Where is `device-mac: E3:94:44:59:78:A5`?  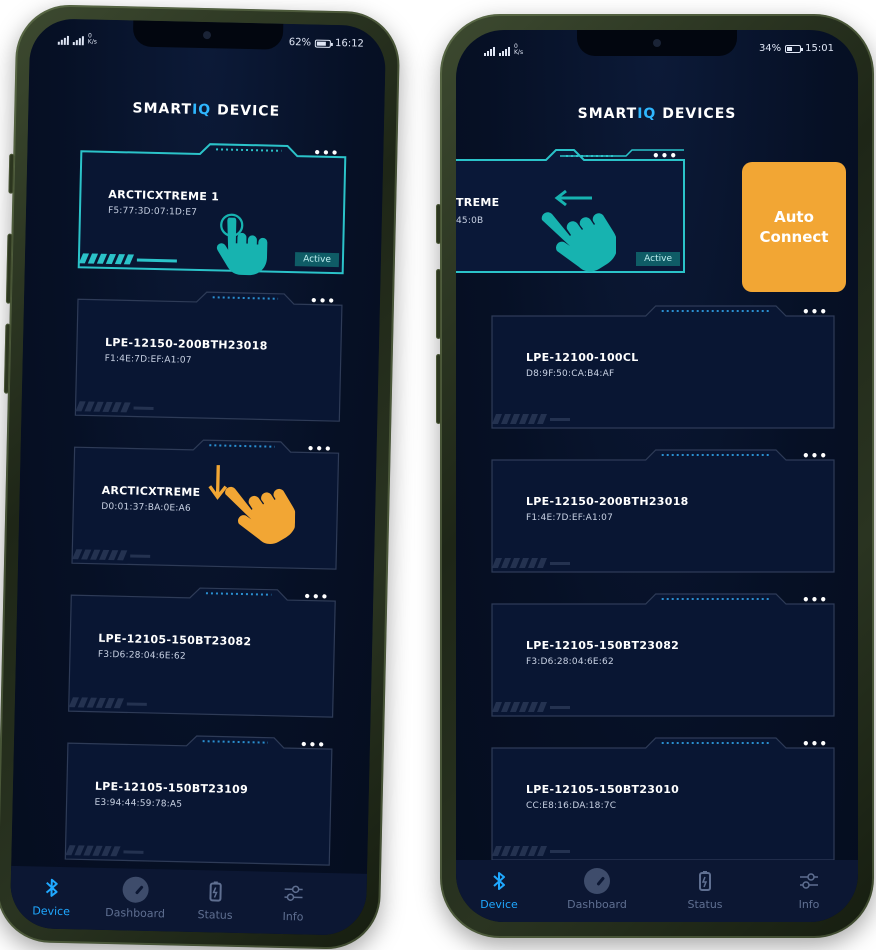 device-mac: E3:94:44:59:78:A5 is located at coordinates (138, 803).